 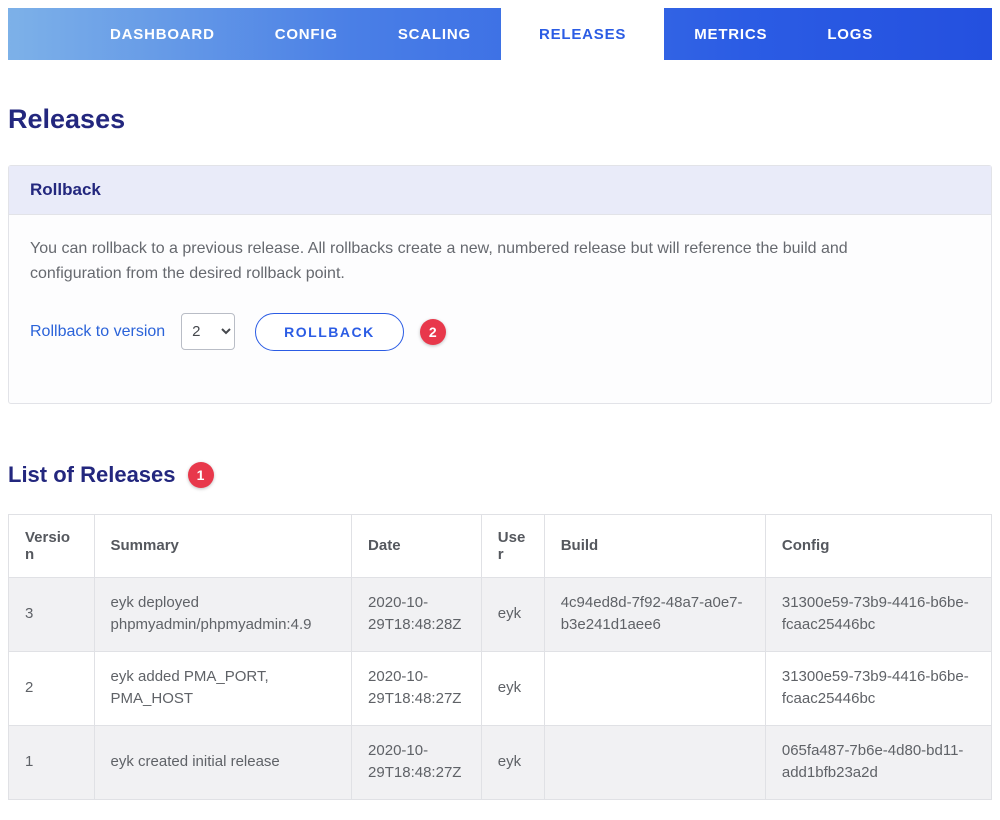 I want to click on nav-metrics: METRICS, so click(x=730, y=34).